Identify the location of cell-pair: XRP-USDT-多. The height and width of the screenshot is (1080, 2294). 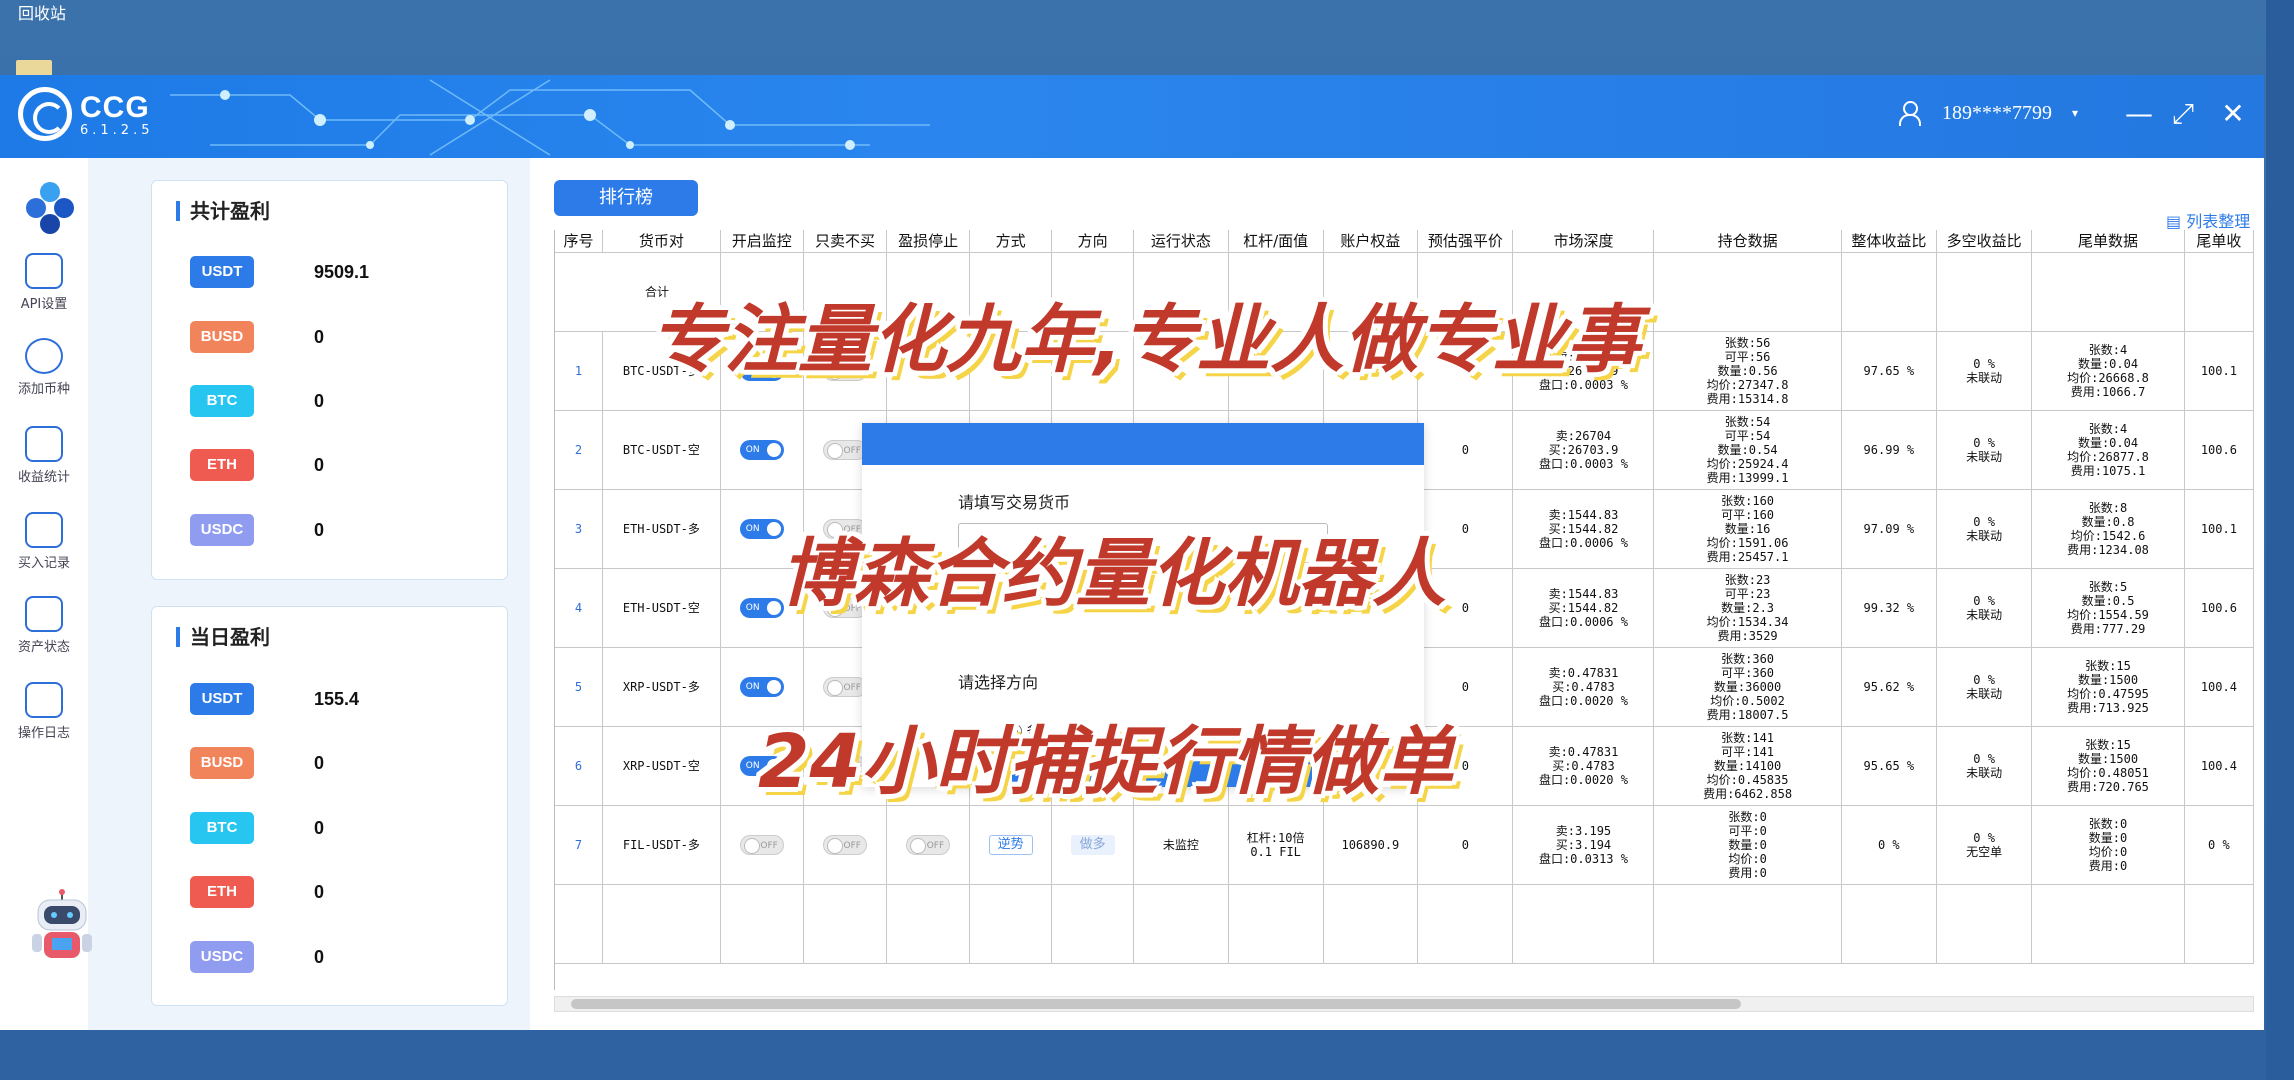
(661, 687).